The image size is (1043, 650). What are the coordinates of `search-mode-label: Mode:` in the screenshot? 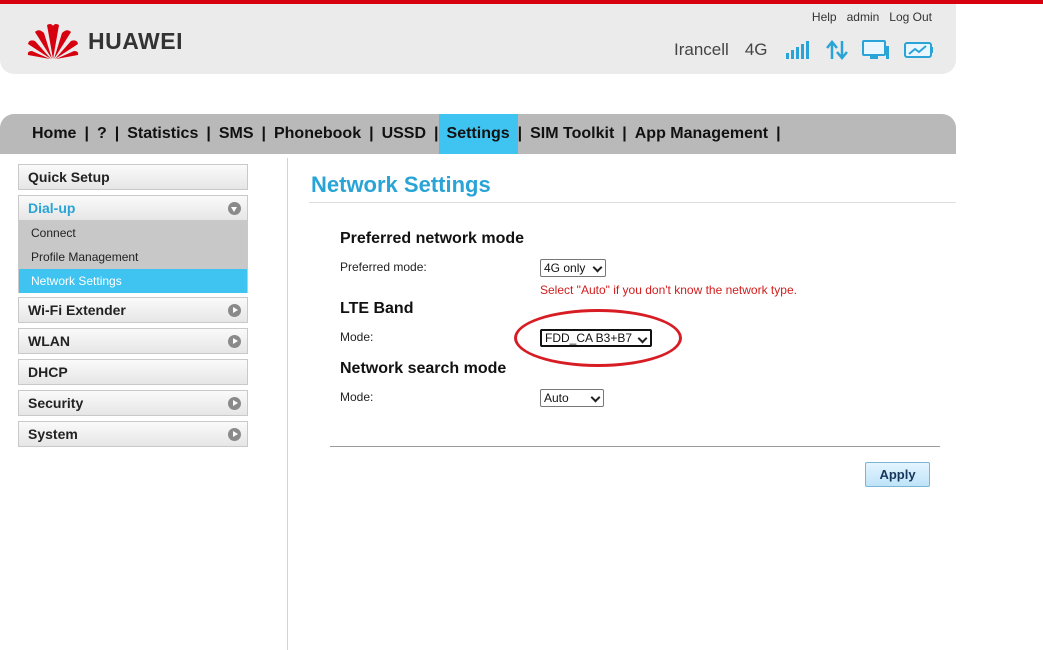 It's located at (357, 397).